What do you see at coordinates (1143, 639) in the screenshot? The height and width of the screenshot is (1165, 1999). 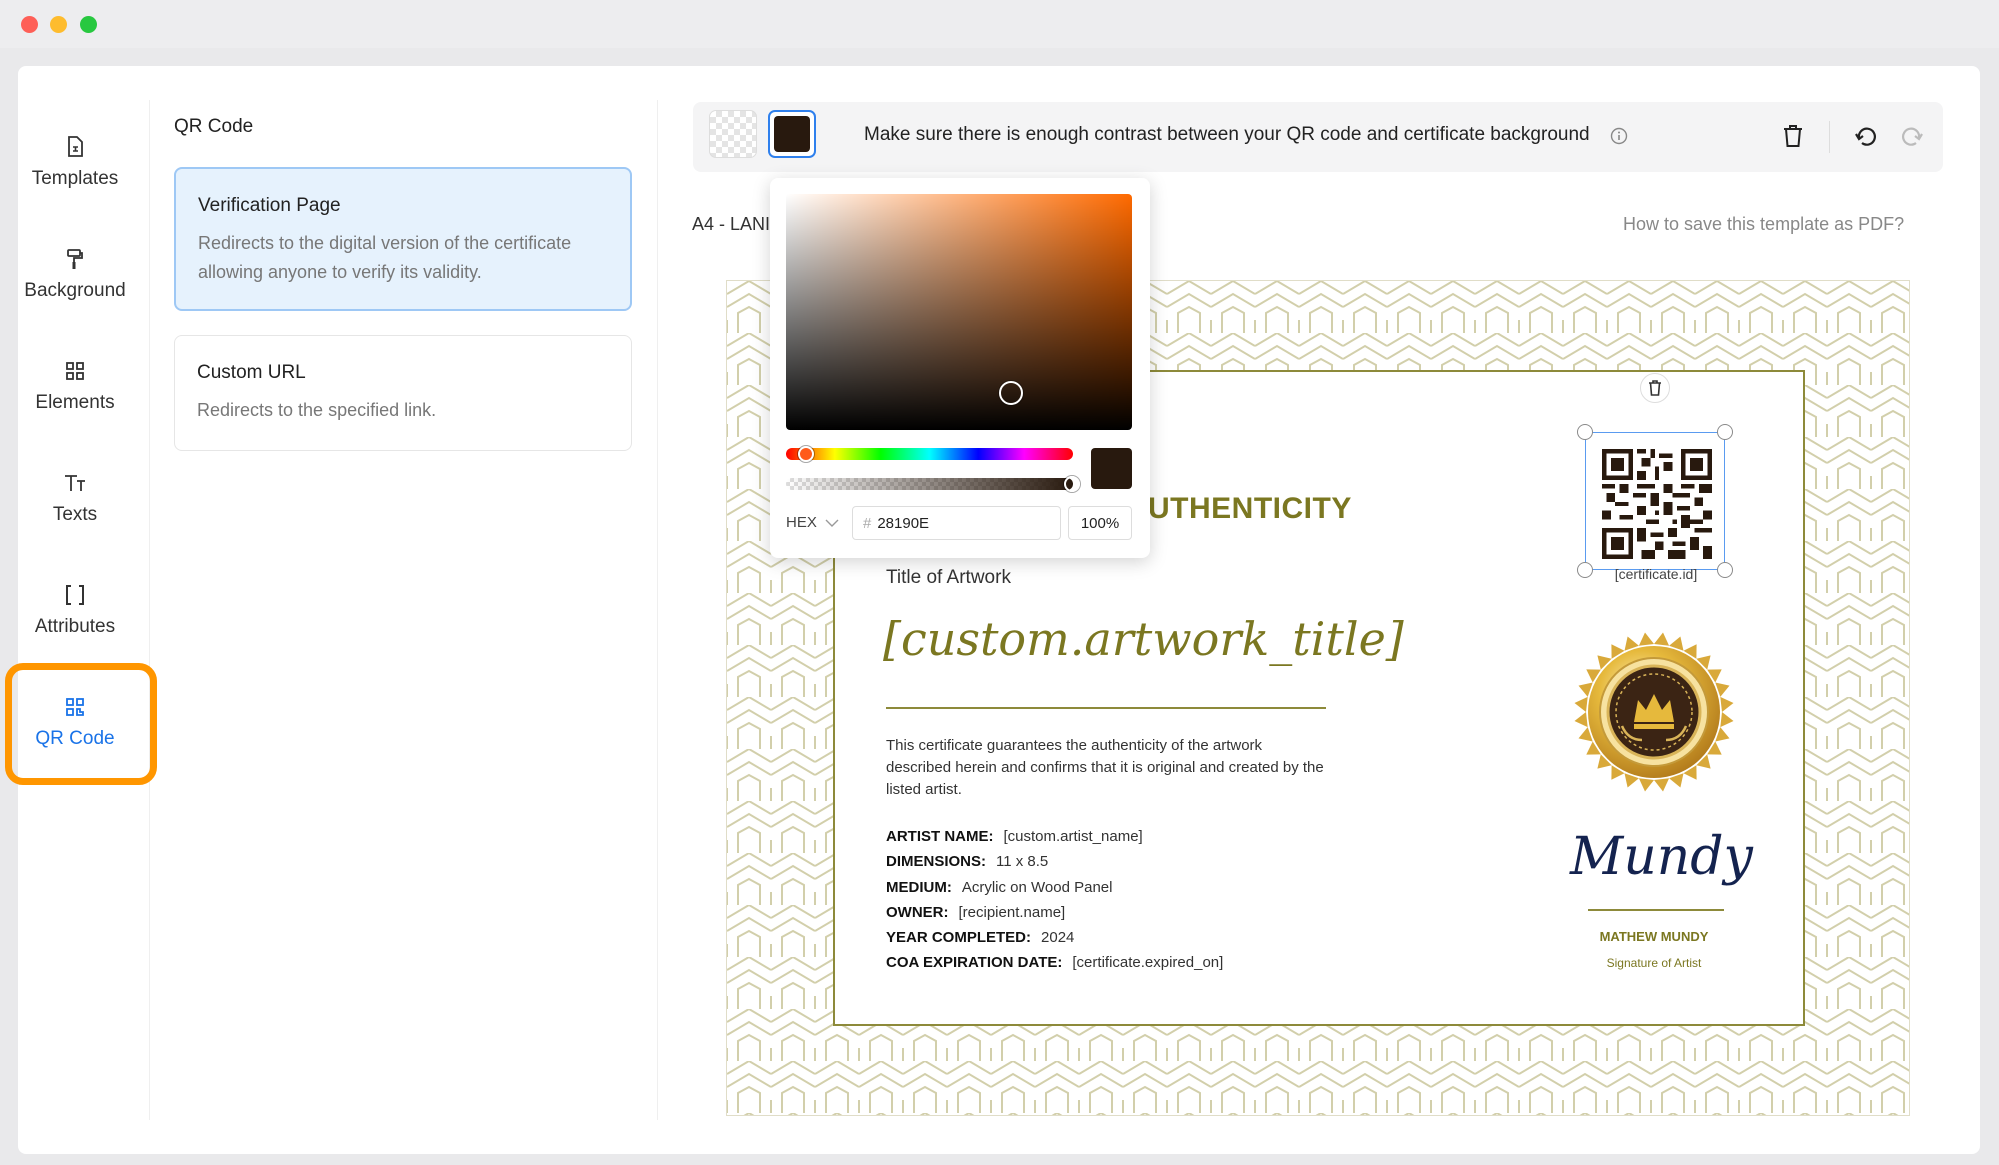 I see `artwork-title: [custom.artwork_title]` at bounding box center [1143, 639].